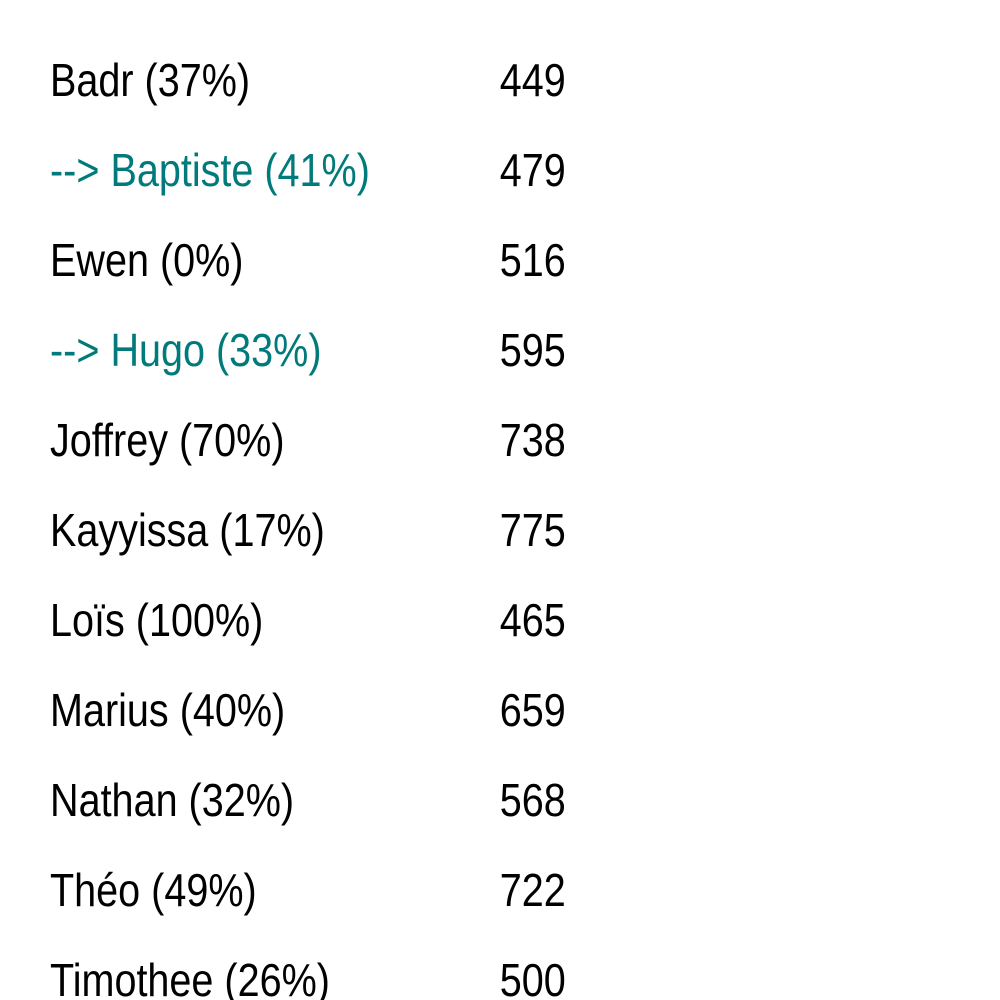 The width and height of the screenshot is (1000, 1000). What do you see at coordinates (186, 350) in the screenshot?
I see `list-item-name: --> Hugo (33%)` at bounding box center [186, 350].